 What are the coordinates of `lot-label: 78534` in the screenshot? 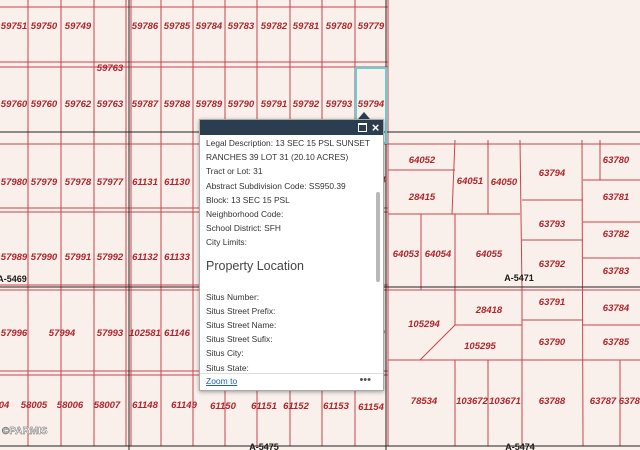 It's located at (424, 401).